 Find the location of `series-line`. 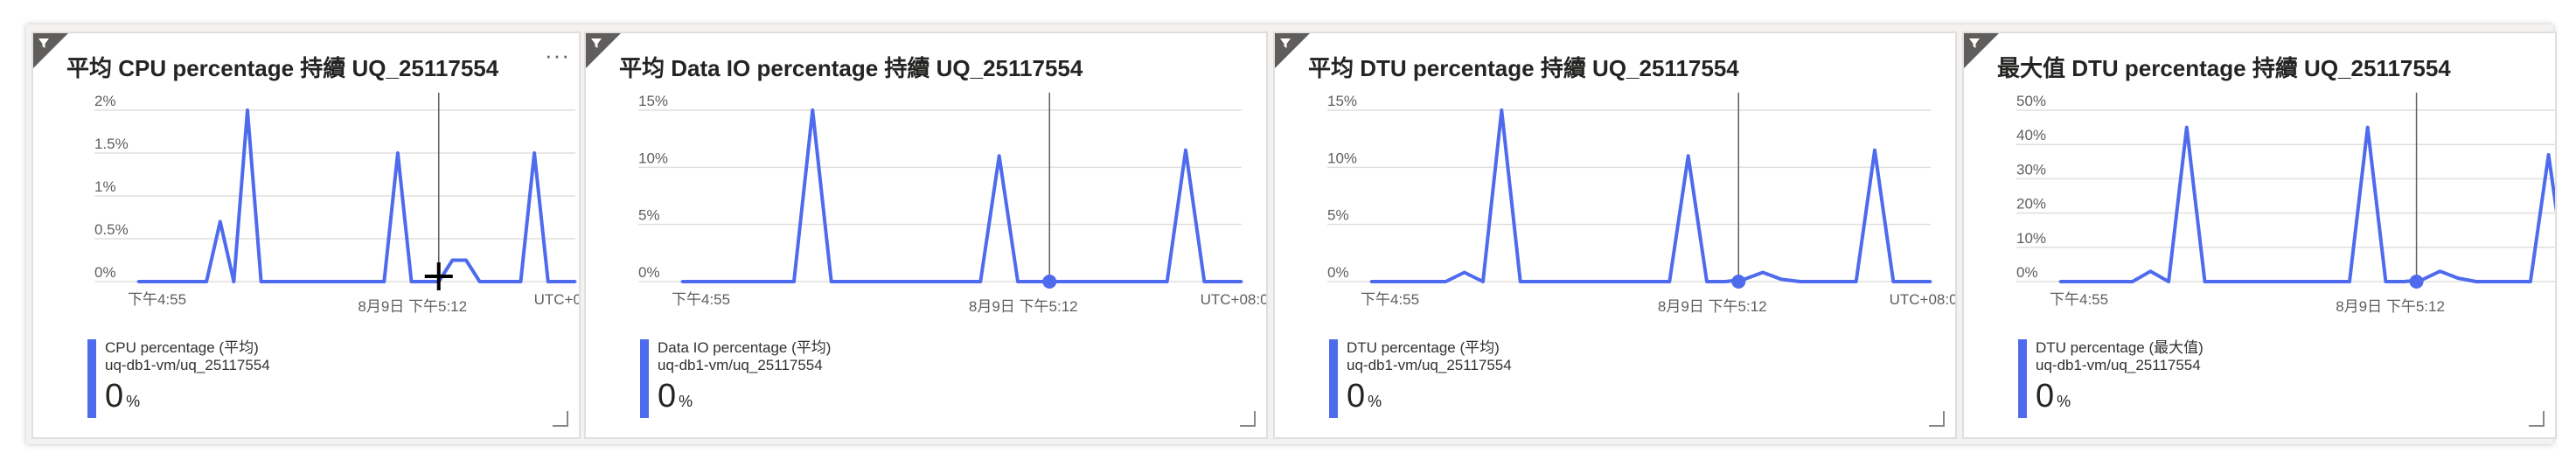

series-line is located at coordinates (962, 195).